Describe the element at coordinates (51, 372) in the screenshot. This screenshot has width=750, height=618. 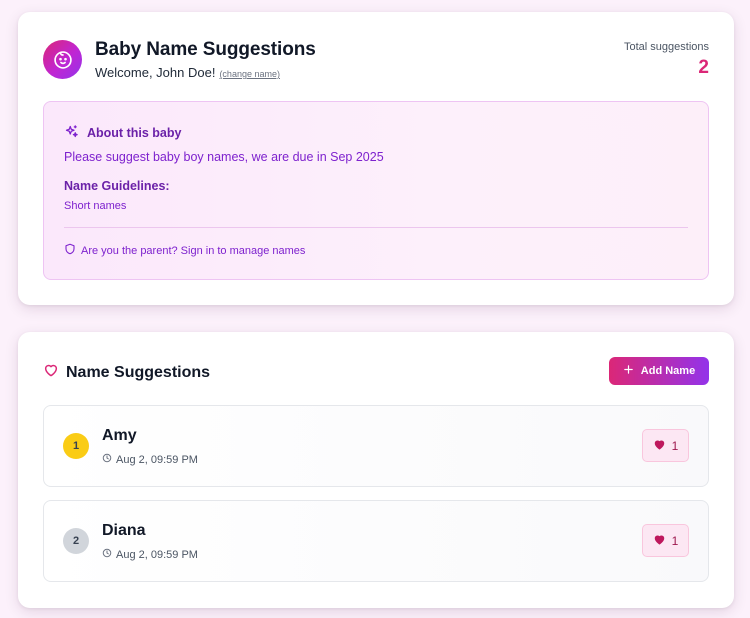
I see `heart-outline-icon` at that location.